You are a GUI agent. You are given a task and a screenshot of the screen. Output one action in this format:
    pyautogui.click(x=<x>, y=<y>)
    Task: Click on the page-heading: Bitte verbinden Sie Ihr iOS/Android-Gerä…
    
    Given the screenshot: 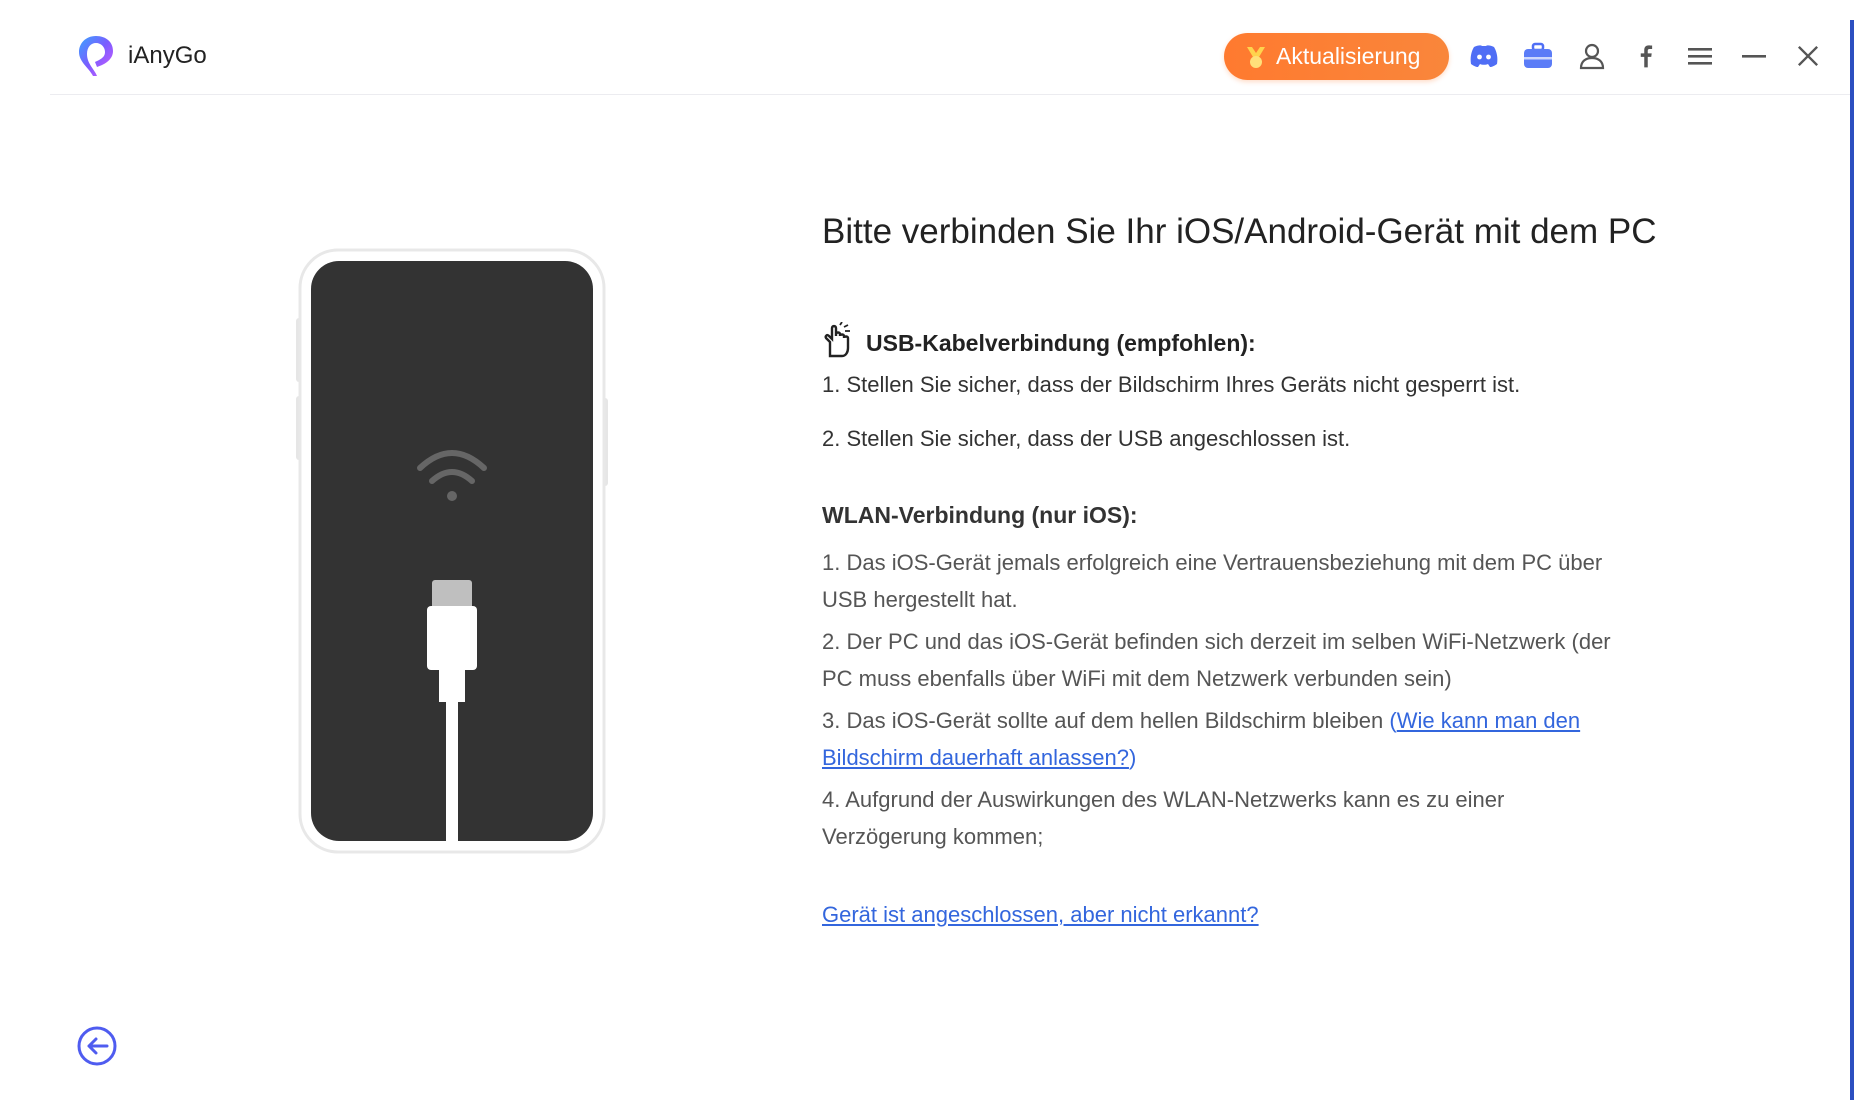 What is the action you would take?
    pyautogui.click(x=1239, y=231)
    